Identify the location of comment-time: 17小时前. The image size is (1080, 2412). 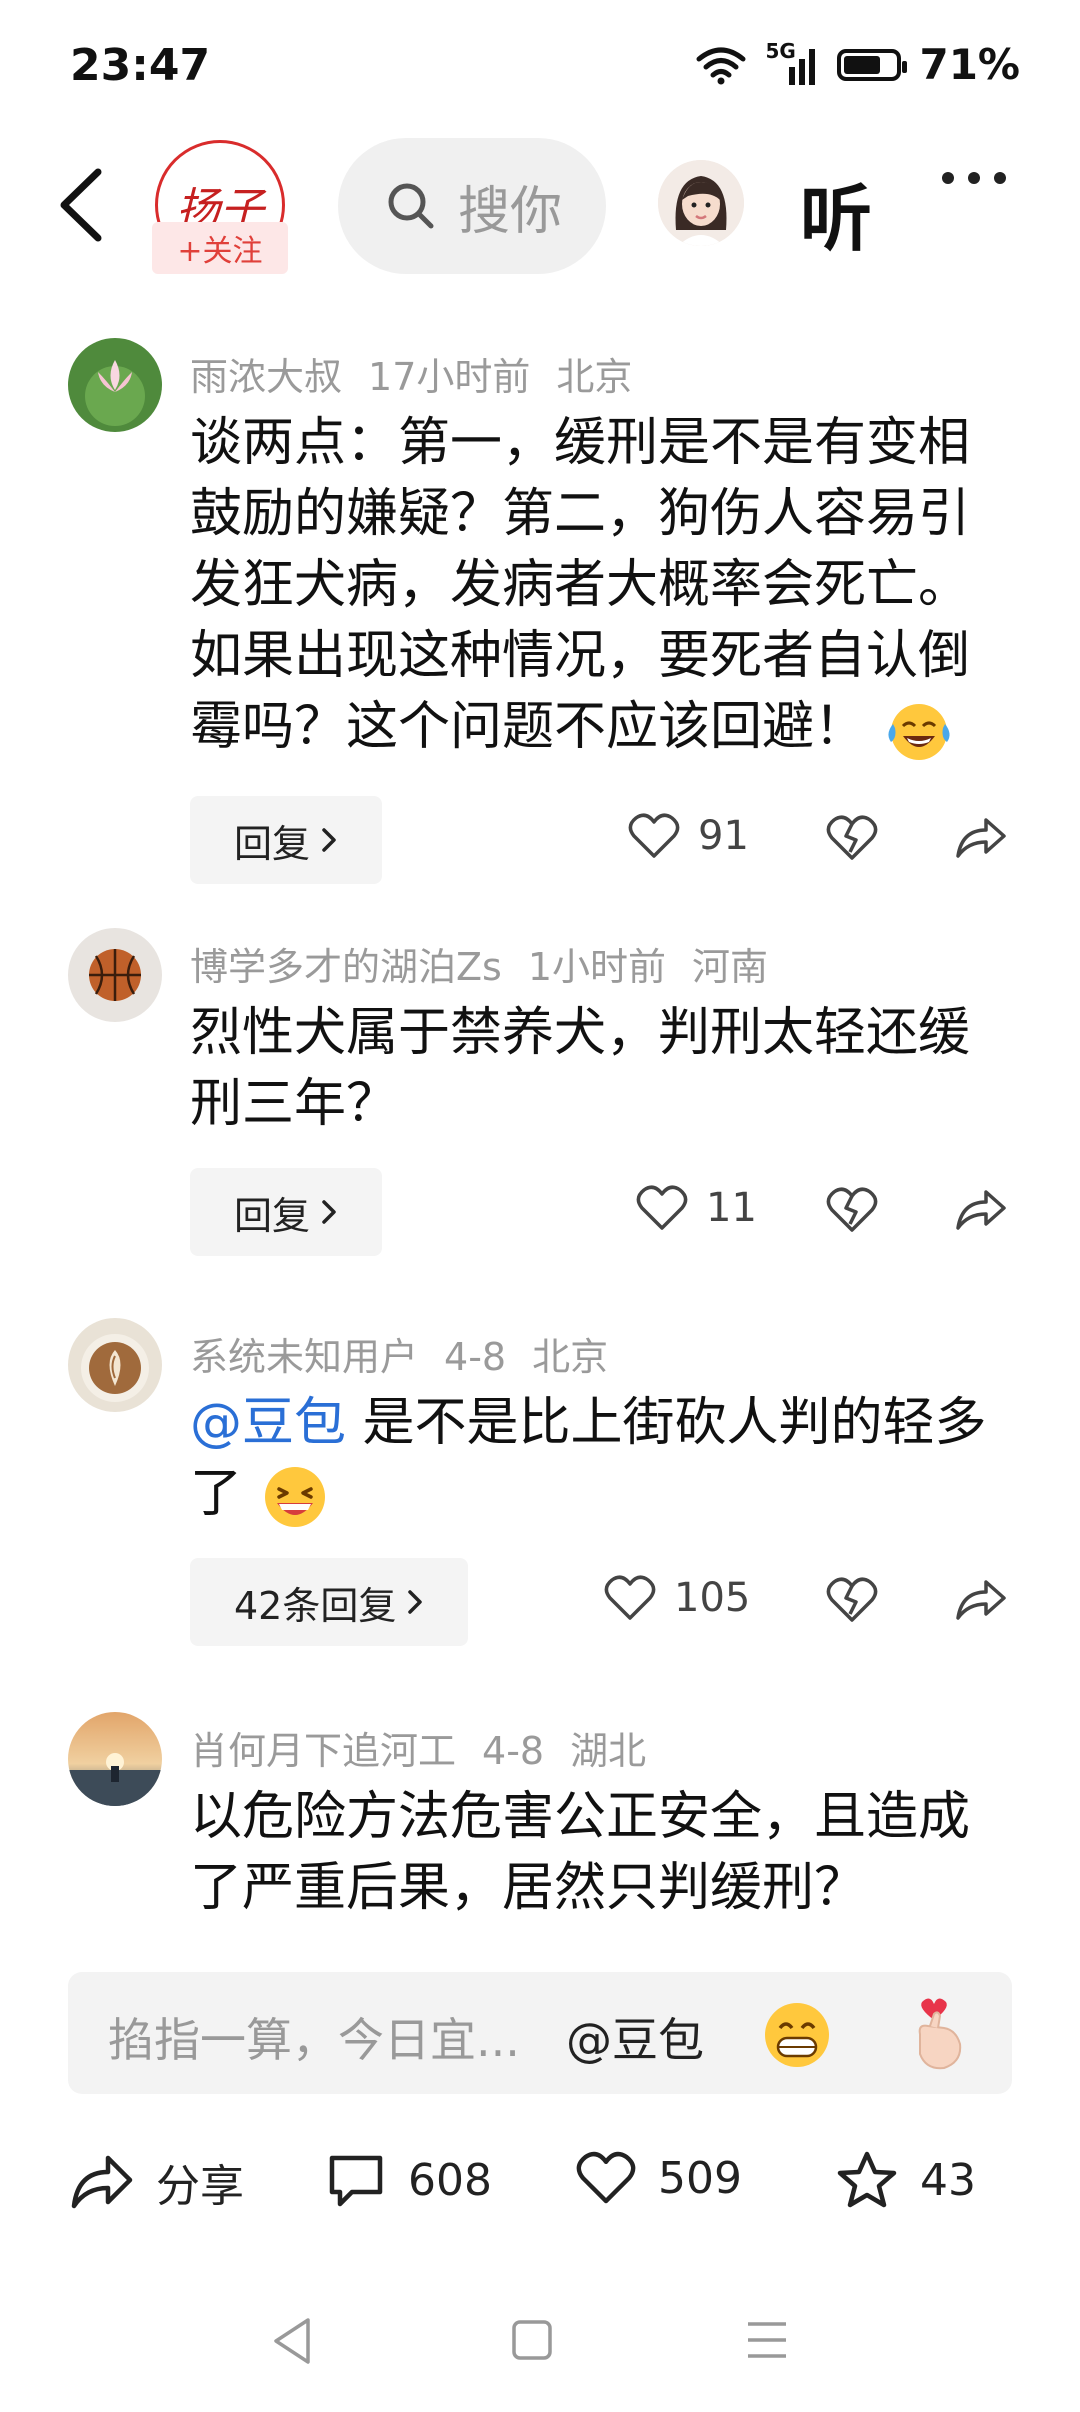
(449, 377).